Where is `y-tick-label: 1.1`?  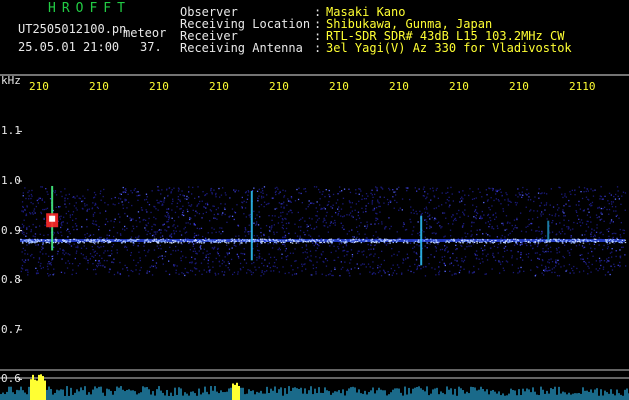
y-tick-label: 1.1 is located at coordinates (11, 131).